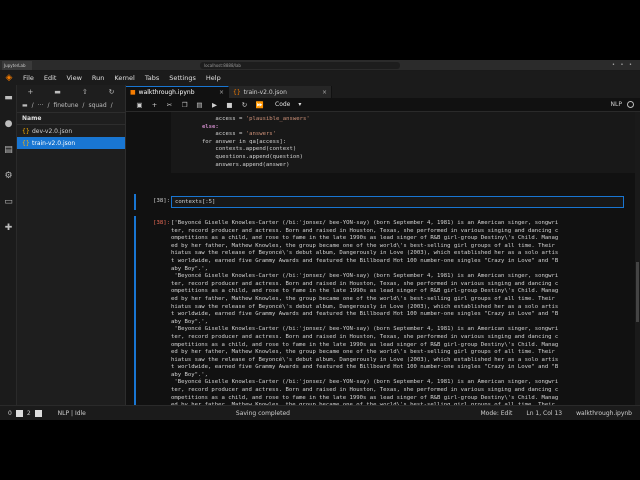 The width and height of the screenshot is (640, 480). I want to click on tab-train-json: {} train-v2.0.json ×, so click(280, 92).